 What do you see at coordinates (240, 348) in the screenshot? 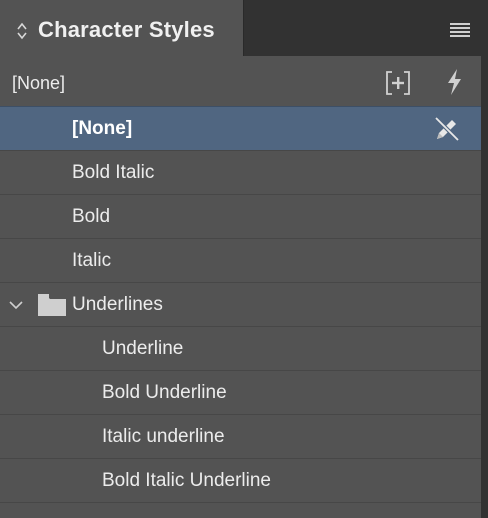
I see `list-item-underline: Underline` at bounding box center [240, 348].